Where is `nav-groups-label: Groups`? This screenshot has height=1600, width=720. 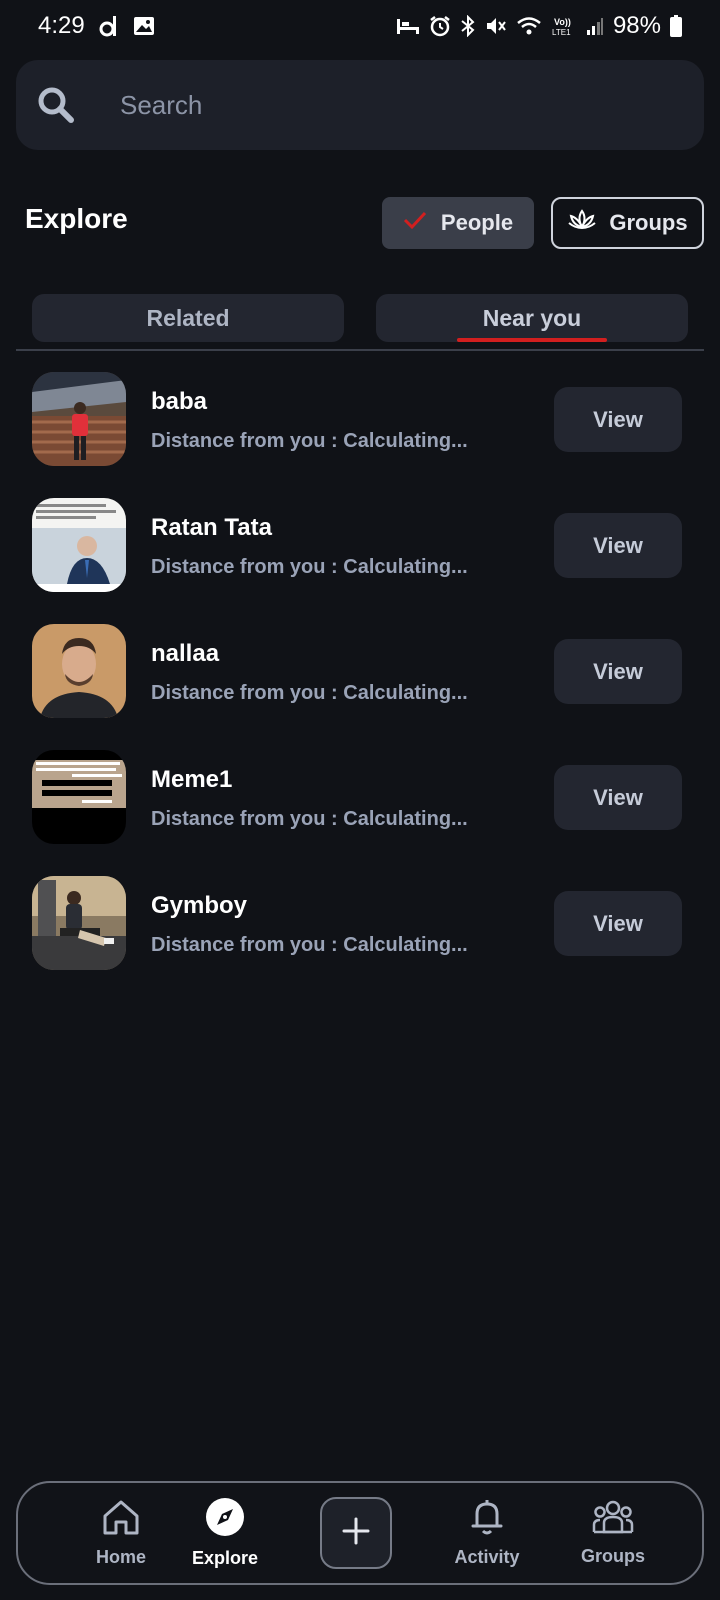 nav-groups-label: Groups is located at coordinates (612, 1556).